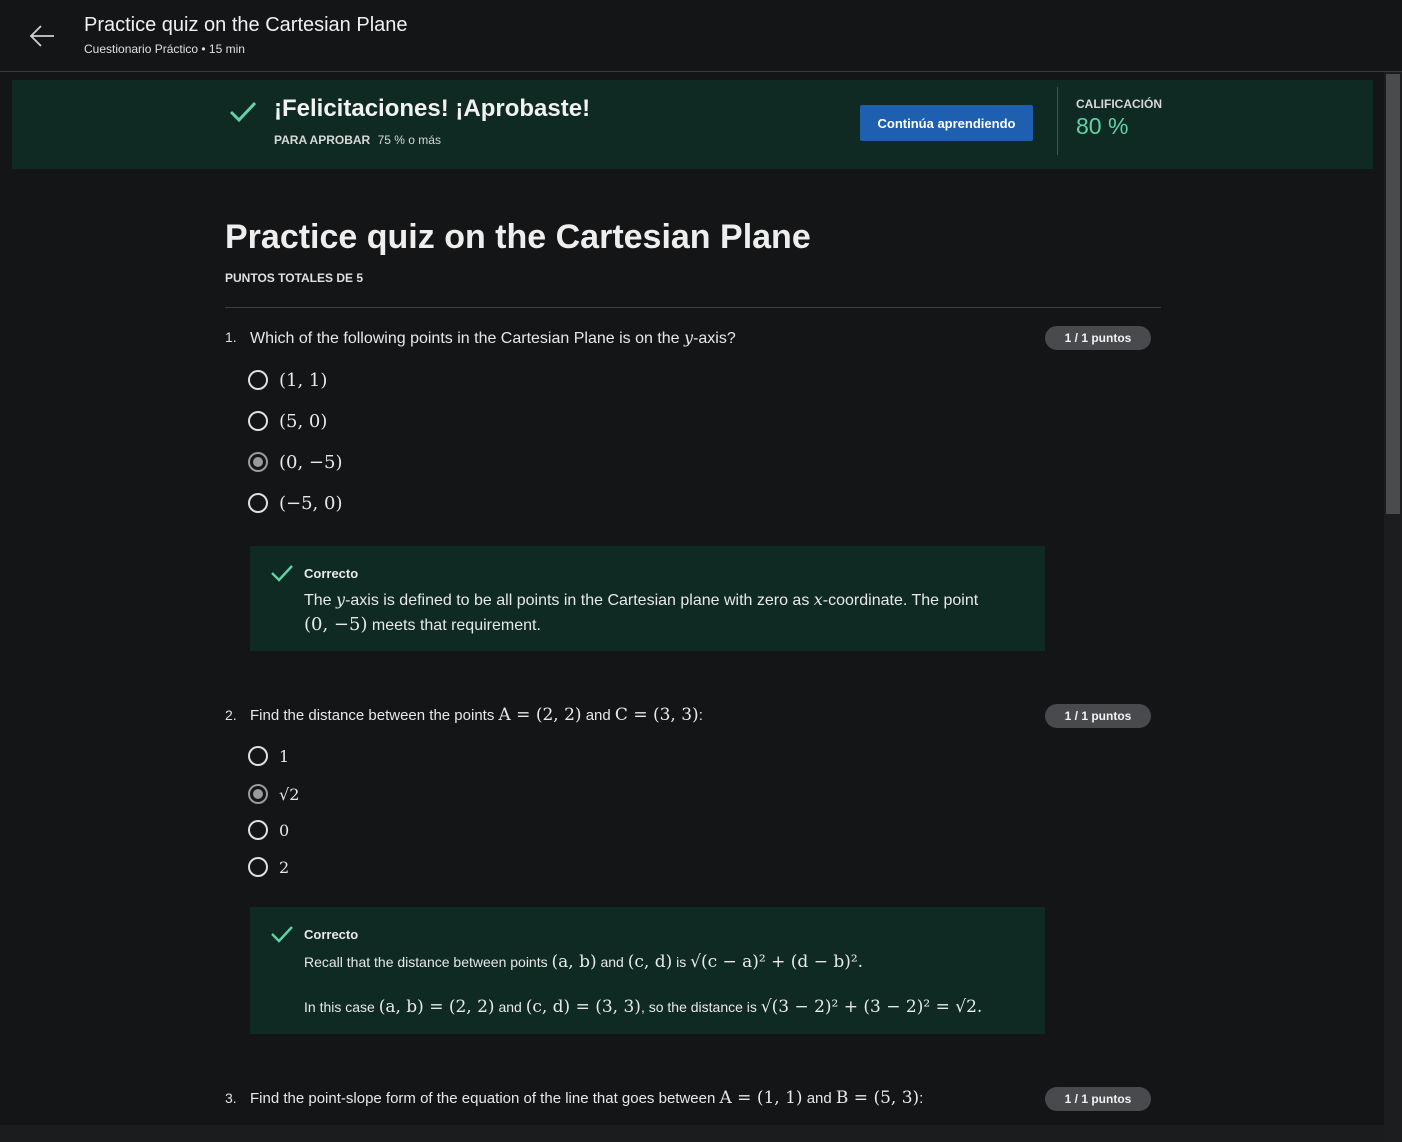 The image size is (1402, 1142). I want to click on math-expression: (0, −5), so click(336, 624).